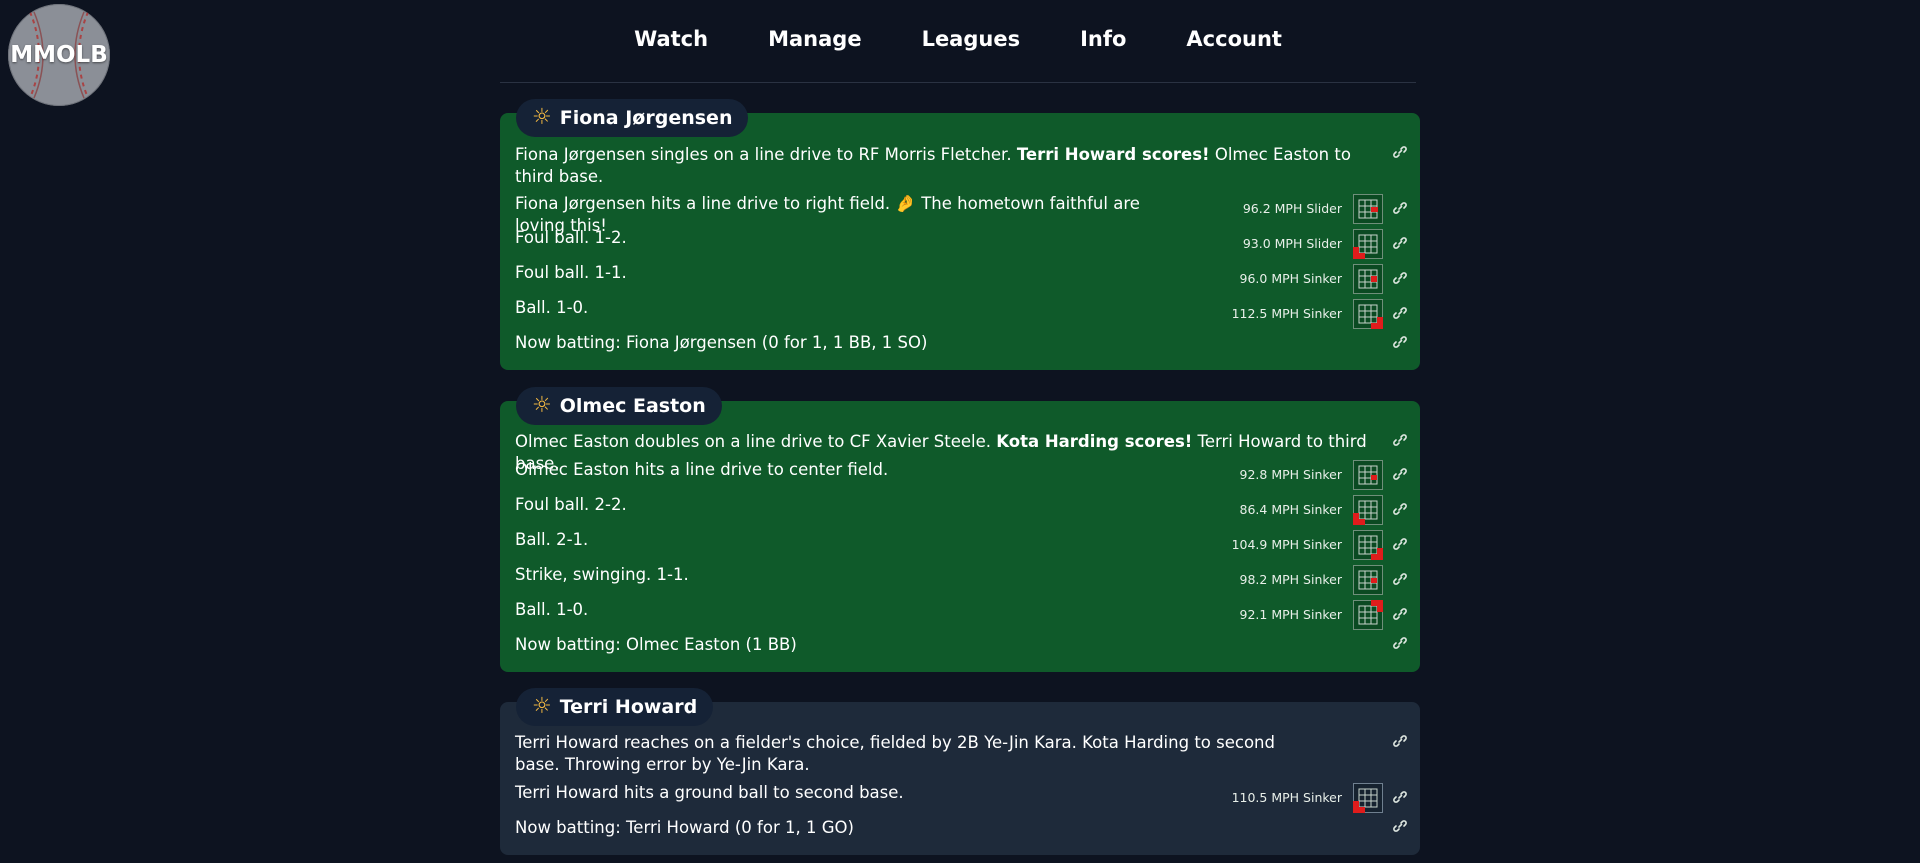 The width and height of the screenshot is (1920, 863). I want to click on pitch-info: 92.1 MPH Sinker, so click(1290, 614).